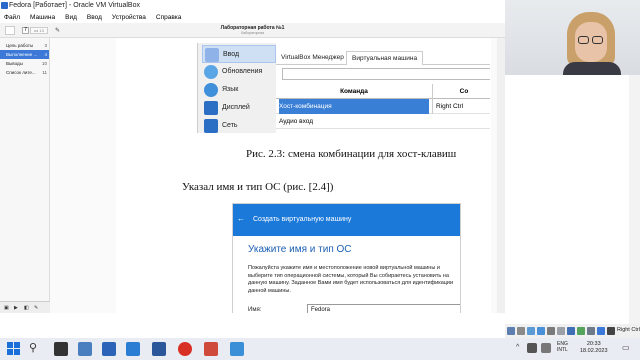 The width and height of the screenshot is (640, 360). What do you see at coordinates (517, 347) in the screenshot?
I see `chevron-up-icon: ^` at bounding box center [517, 347].